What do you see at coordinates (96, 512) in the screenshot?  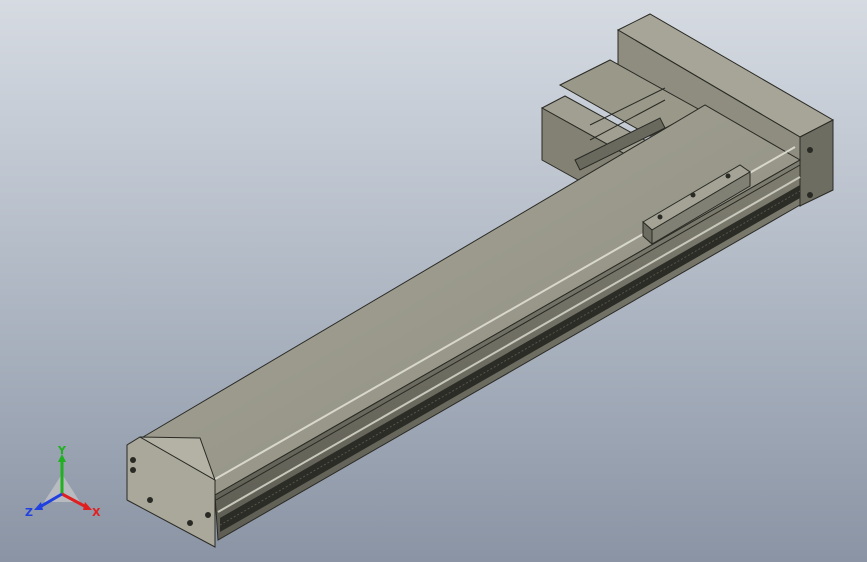 I see `x-axis-label: X` at bounding box center [96, 512].